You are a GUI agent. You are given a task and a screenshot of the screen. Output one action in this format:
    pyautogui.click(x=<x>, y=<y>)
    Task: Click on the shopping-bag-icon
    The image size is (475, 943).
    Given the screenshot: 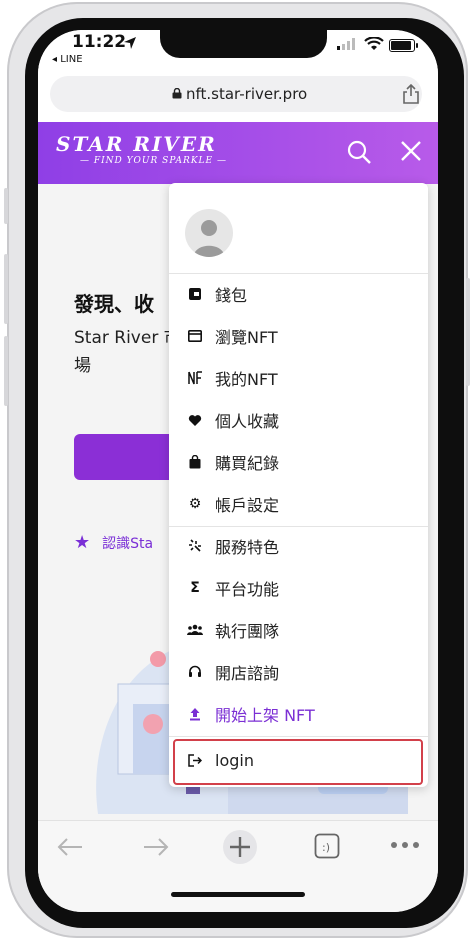 What is the action you would take?
    pyautogui.click(x=195, y=462)
    